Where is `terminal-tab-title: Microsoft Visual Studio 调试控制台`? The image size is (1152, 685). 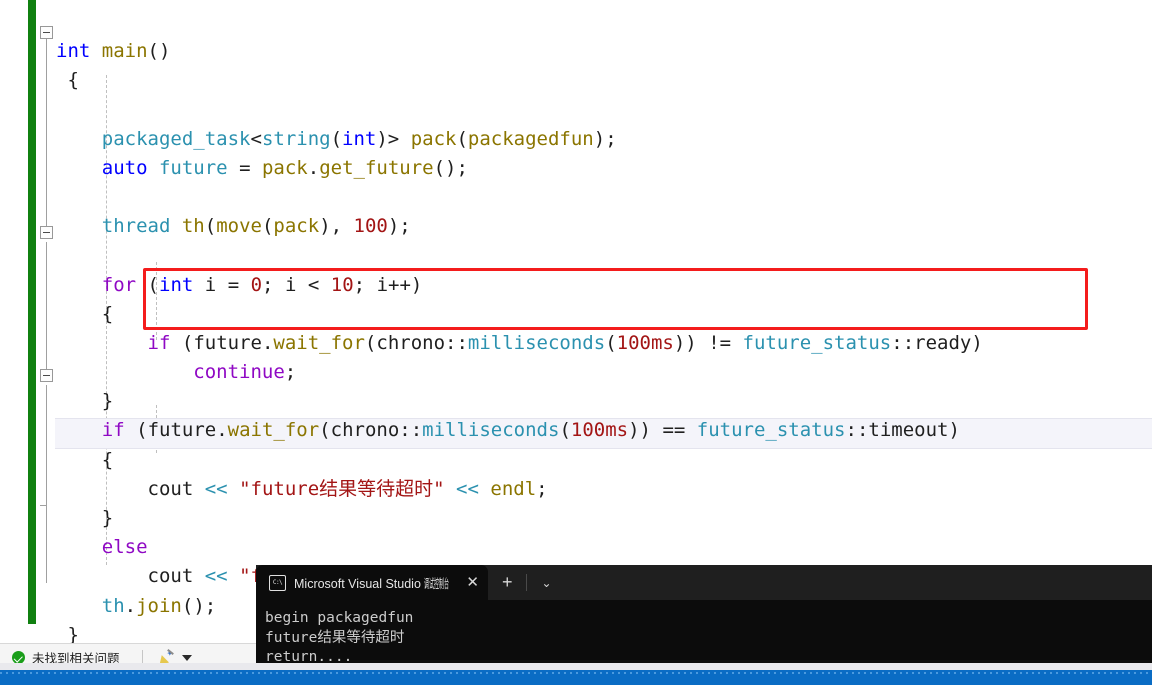
terminal-tab-title: Microsoft Visual Studio 调试控制台 is located at coordinates (374, 582).